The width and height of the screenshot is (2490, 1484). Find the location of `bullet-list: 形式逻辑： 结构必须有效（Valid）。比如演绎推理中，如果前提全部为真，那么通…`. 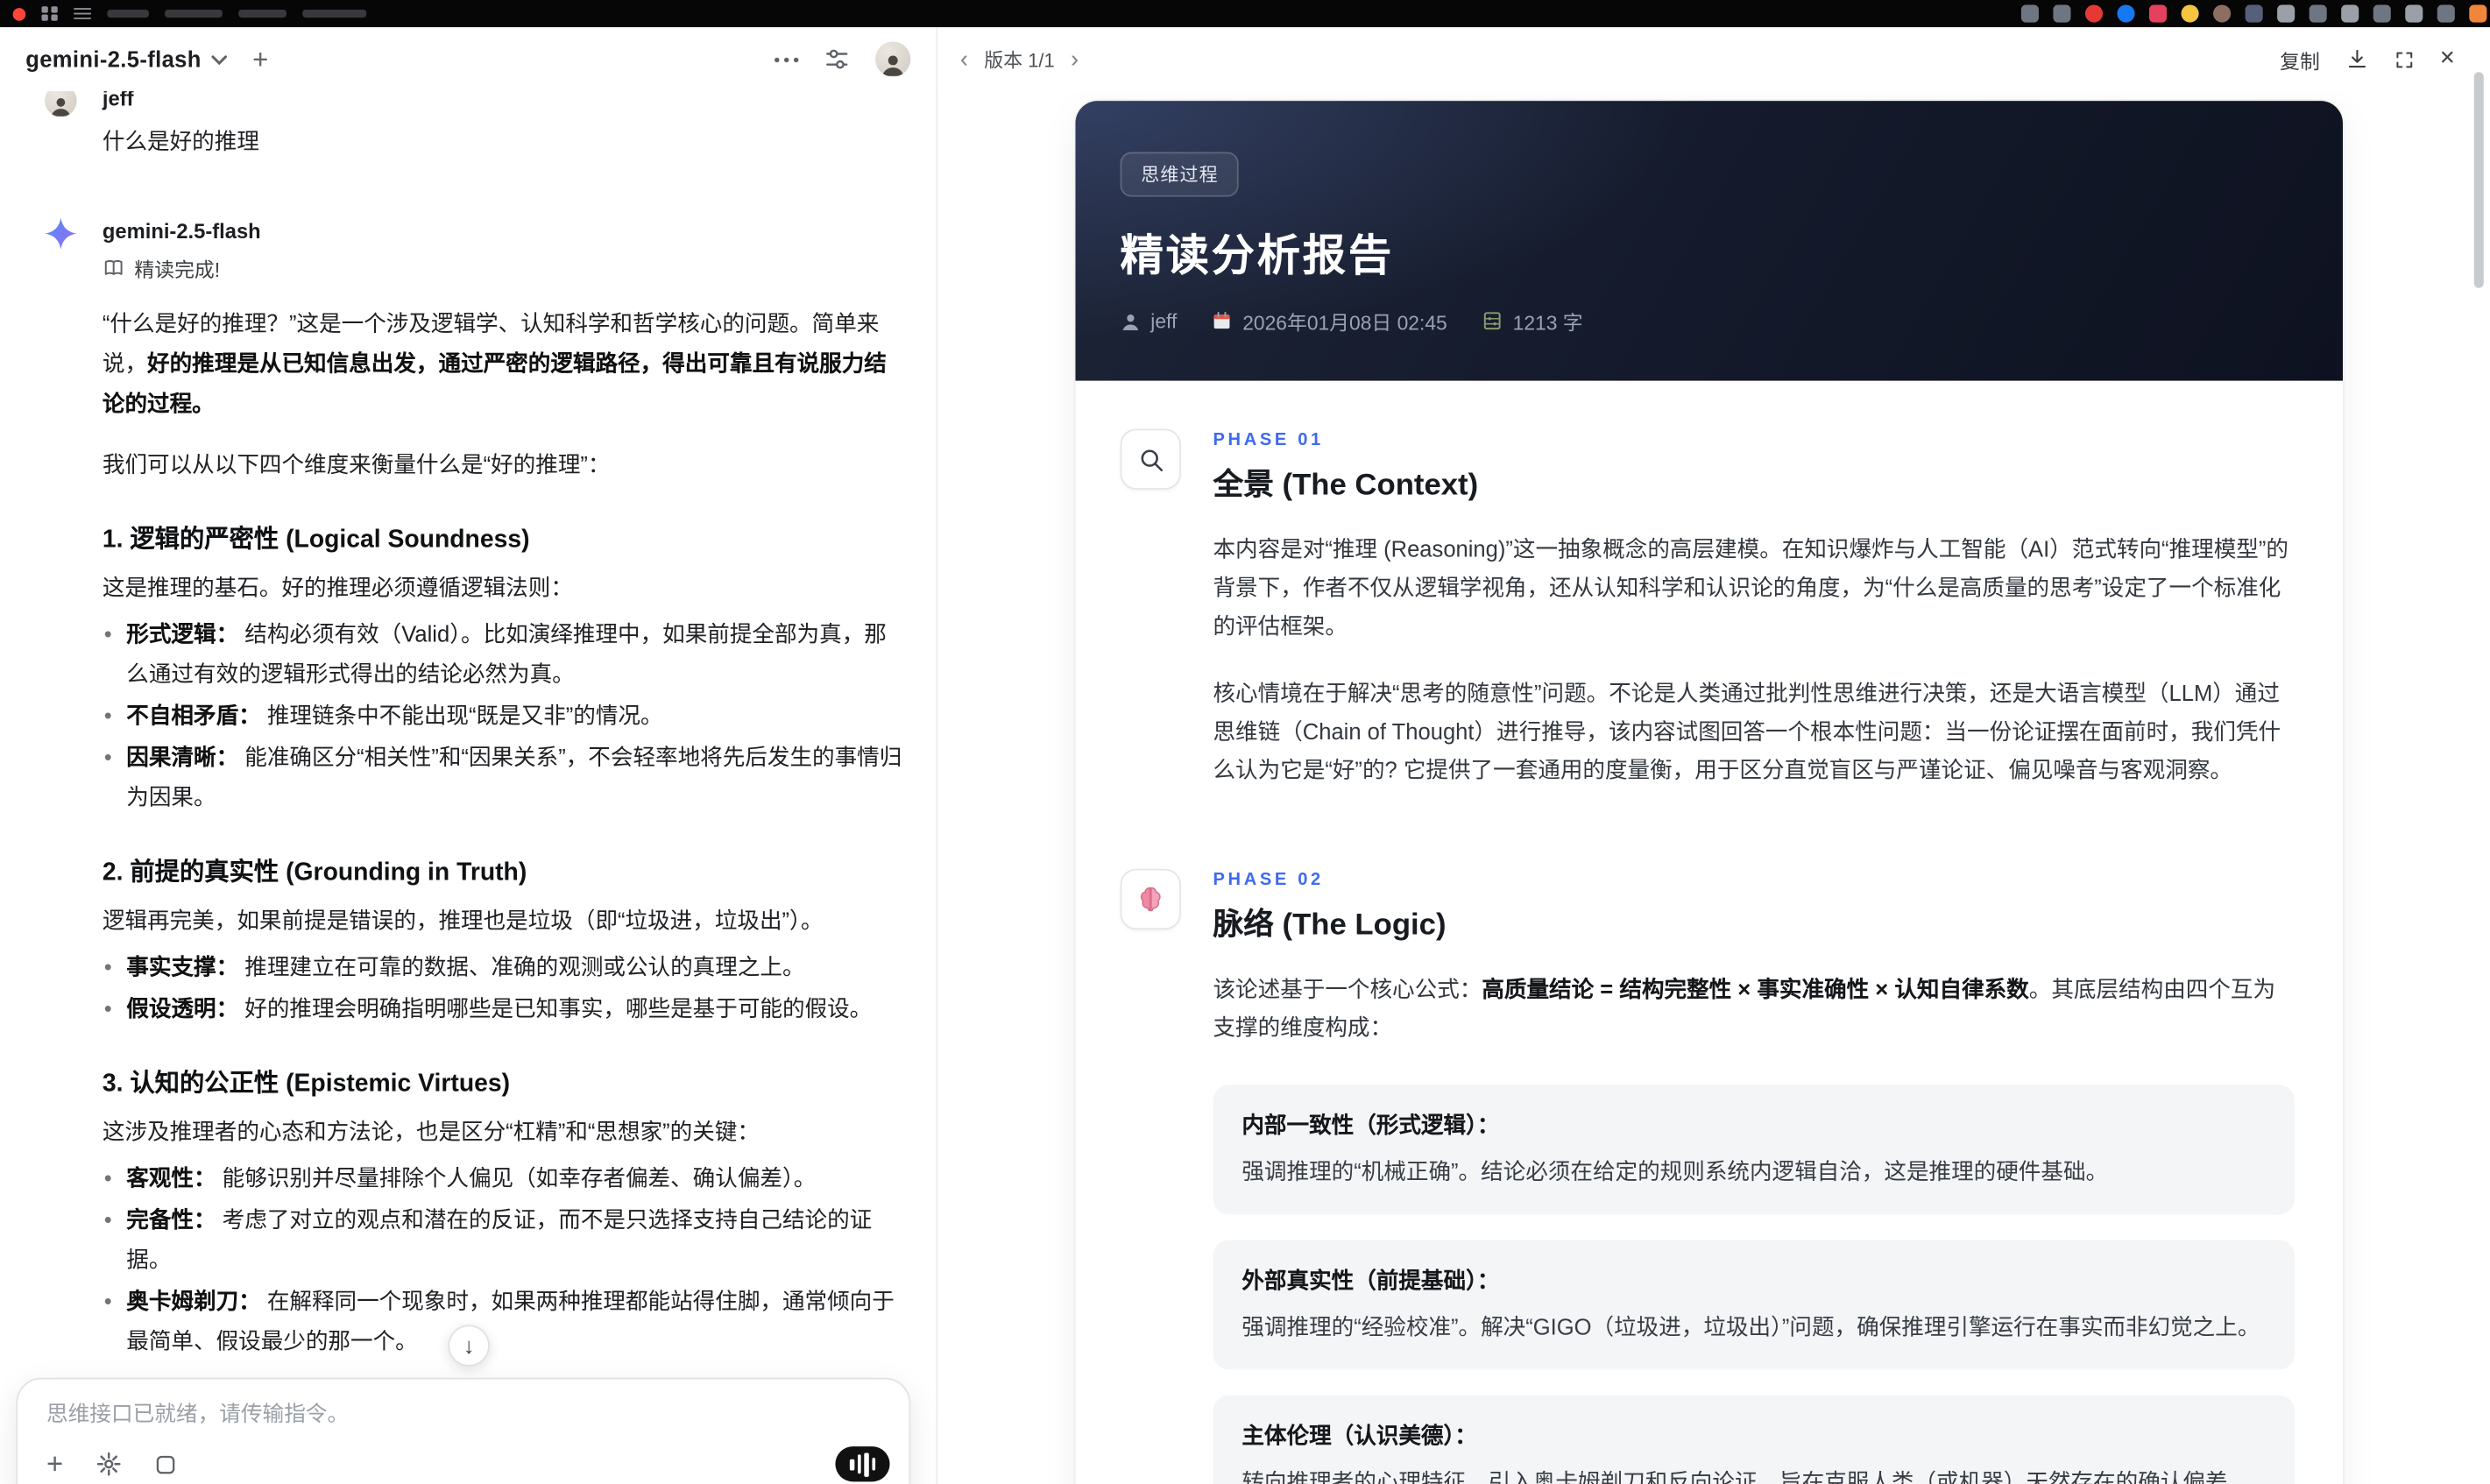

bullet-list: 形式逻辑： 结构必须有效（Valid）。比如演绎推理中，如果前提全部为真，那么通… is located at coordinates (505, 716).